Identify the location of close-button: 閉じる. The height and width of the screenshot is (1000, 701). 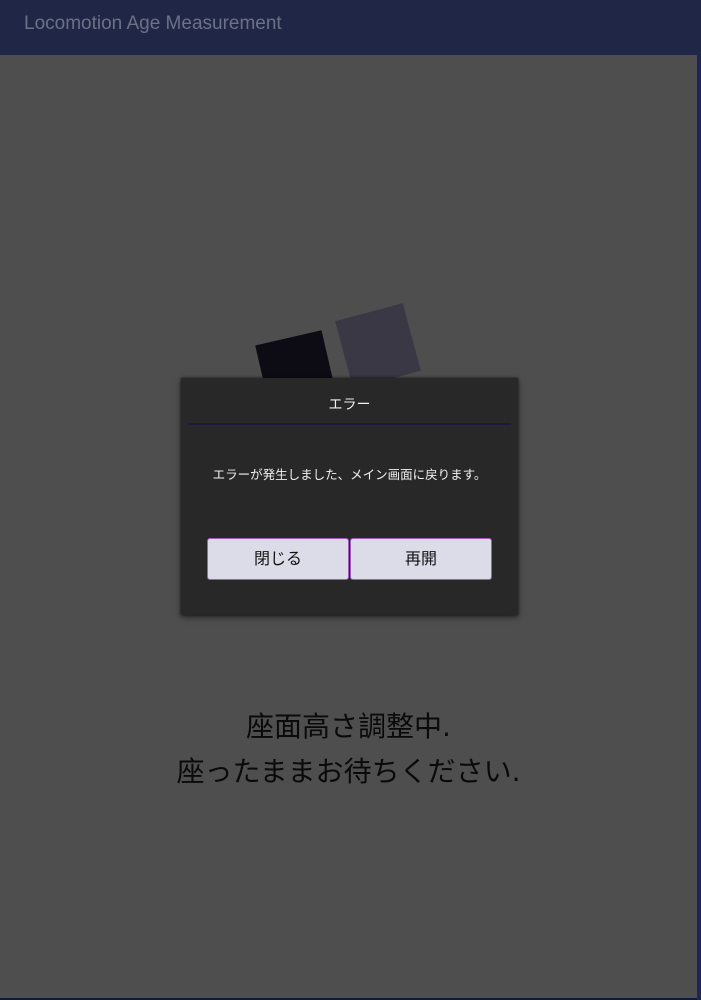
(278, 559).